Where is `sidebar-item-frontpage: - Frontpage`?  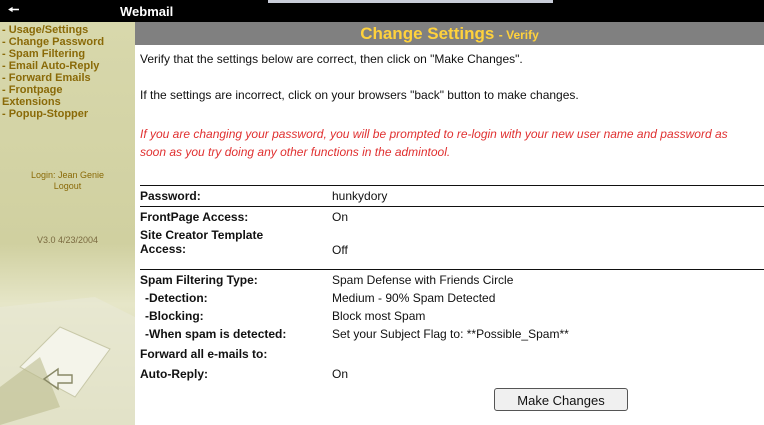
sidebar-item-frontpage: - Frontpage is located at coordinates (52, 90).